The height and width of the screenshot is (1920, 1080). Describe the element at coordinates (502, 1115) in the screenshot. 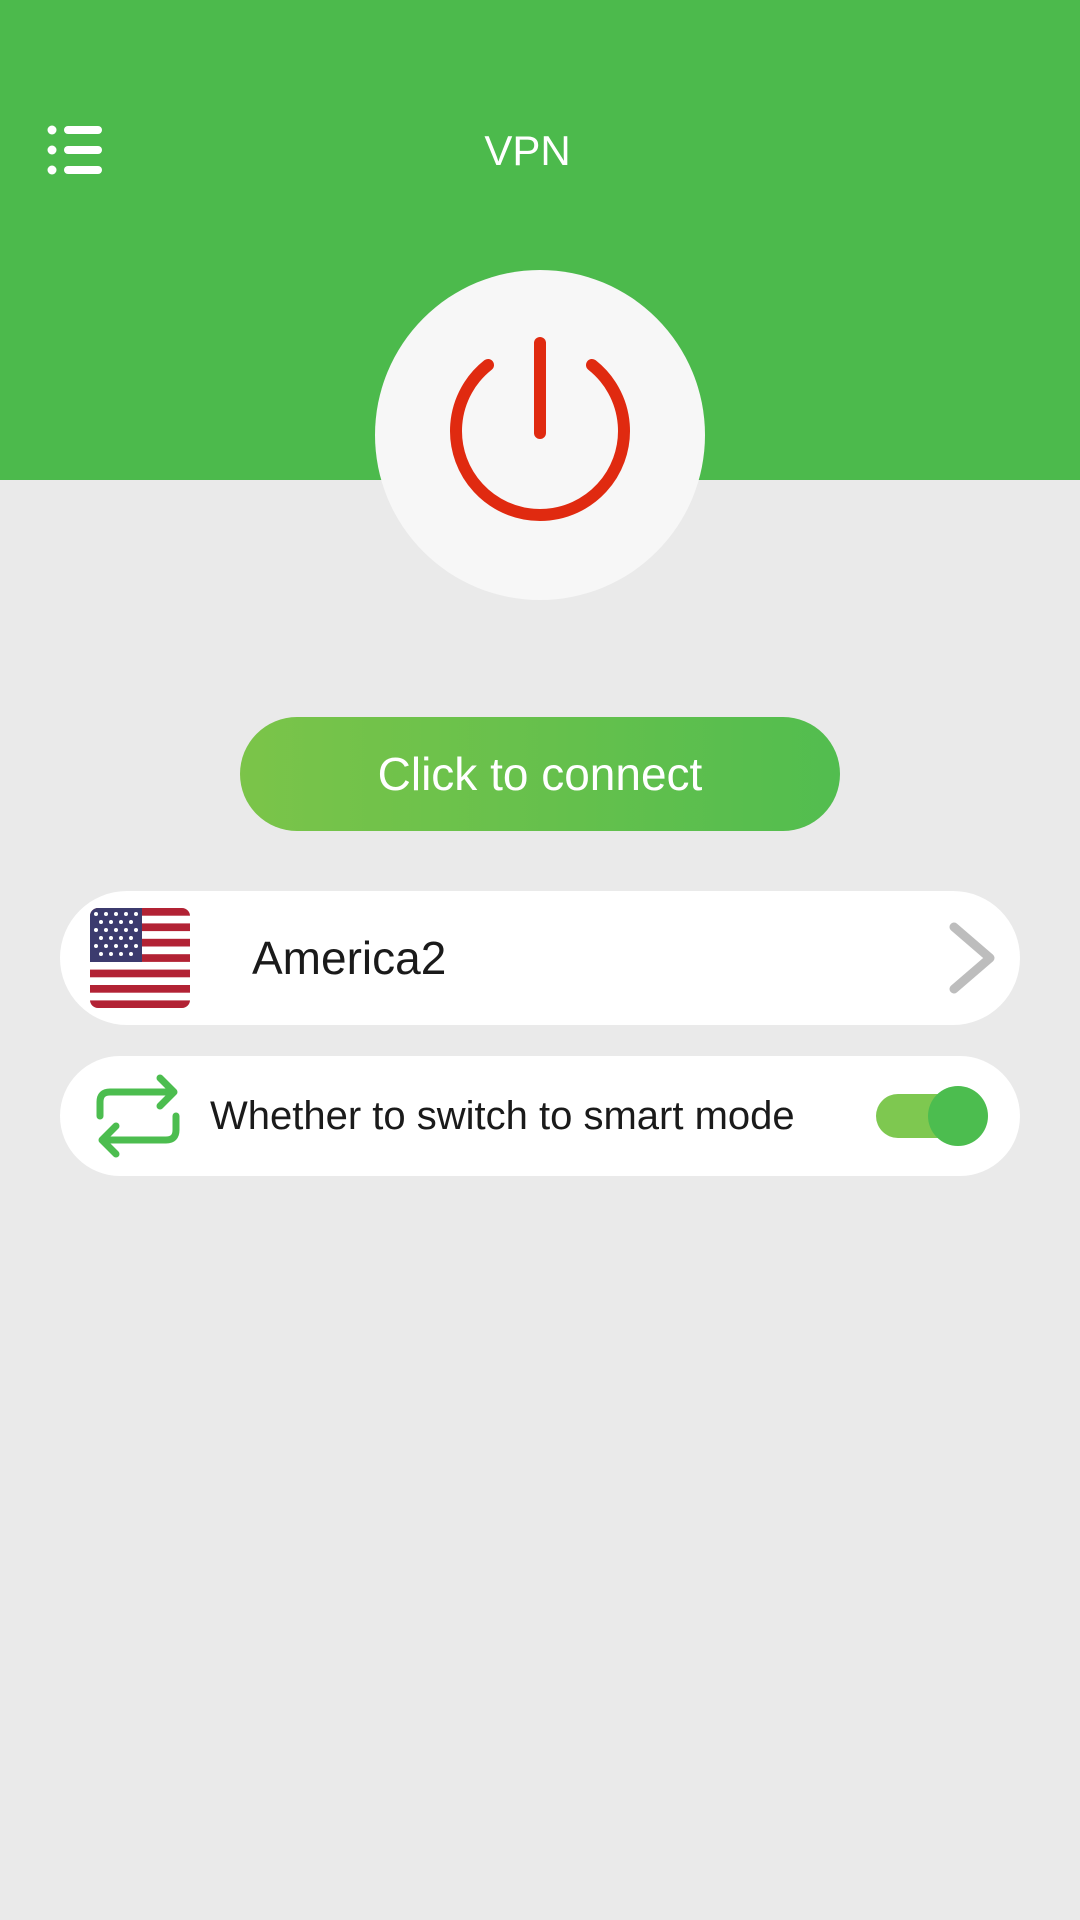

I see `smart-mode-label: Whether to switch to smart mode` at that location.